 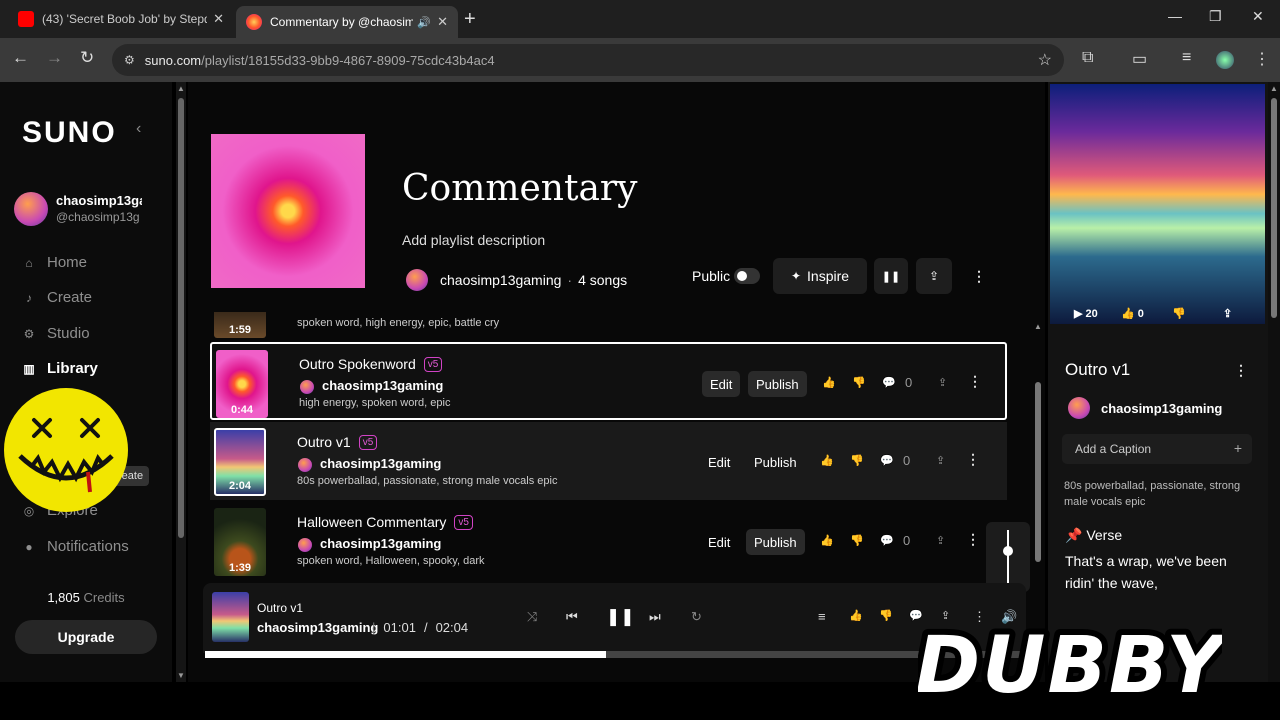 What do you see at coordinates (1008, 557) in the screenshot?
I see `volume-slider` at bounding box center [1008, 557].